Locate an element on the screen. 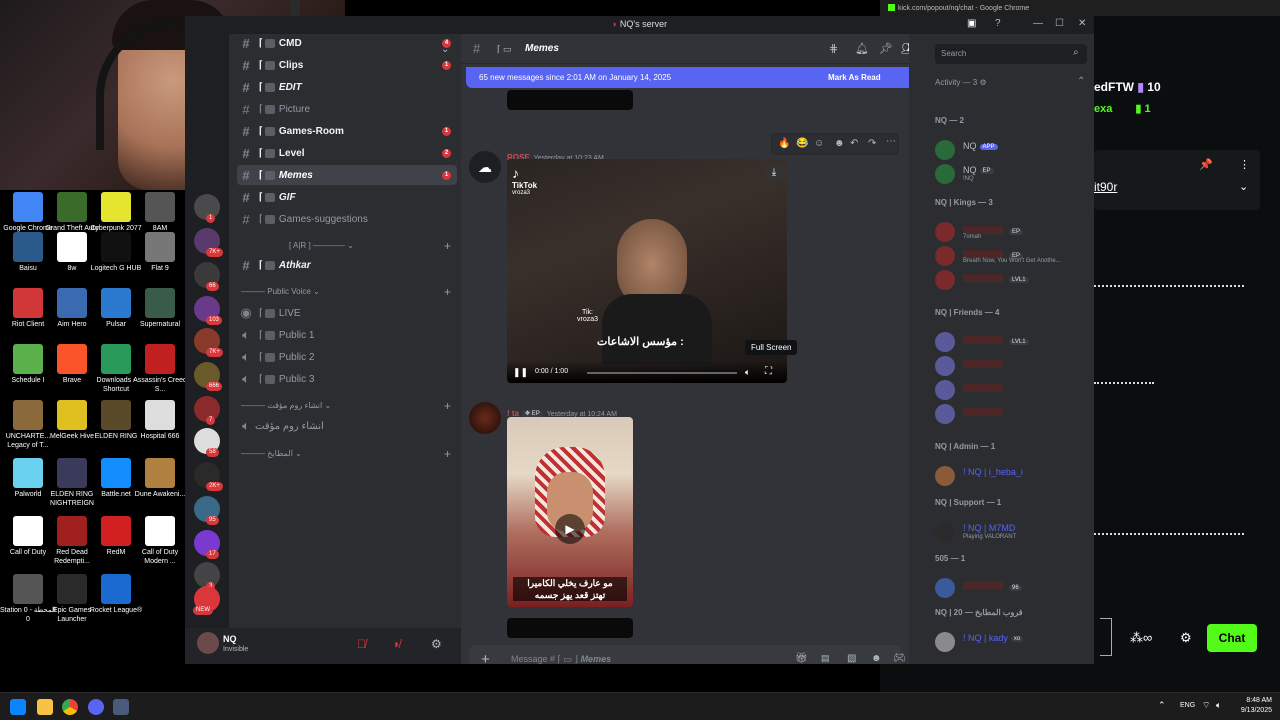  channel-item: # ⌈ CMD 4 is located at coordinates (347, 43).